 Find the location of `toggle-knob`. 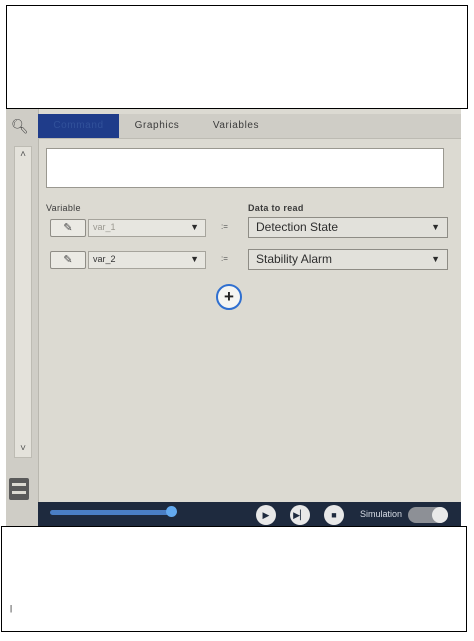

toggle-knob is located at coordinates (440, 515).